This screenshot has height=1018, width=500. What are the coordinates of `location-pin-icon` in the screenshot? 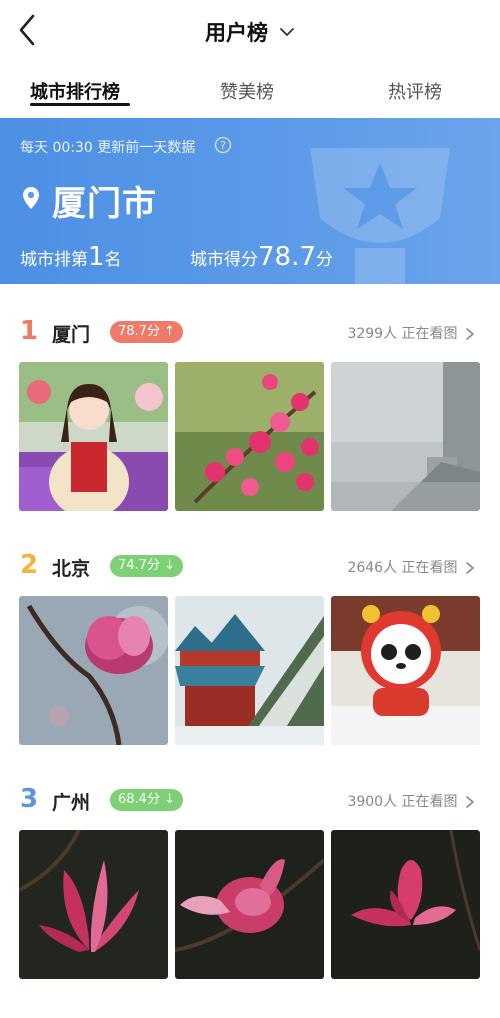 It's located at (31, 198).